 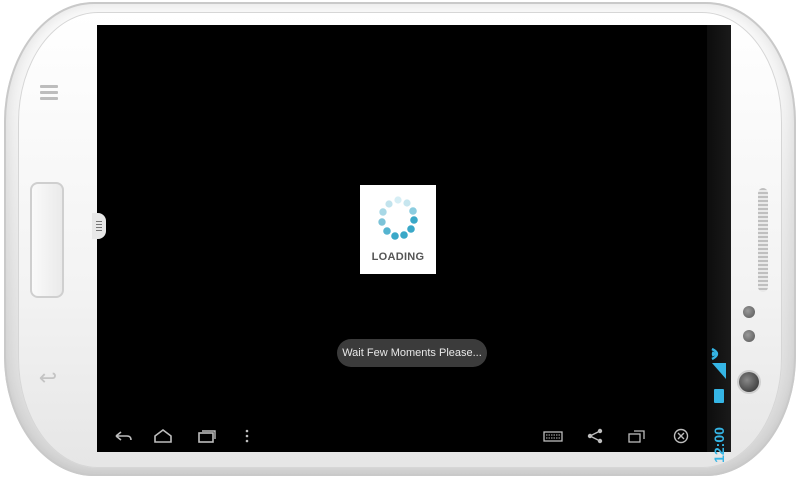 What do you see at coordinates (207, 436) in the screenshot?
I see `recent-apps-icon` at bounding box center [207, 436].